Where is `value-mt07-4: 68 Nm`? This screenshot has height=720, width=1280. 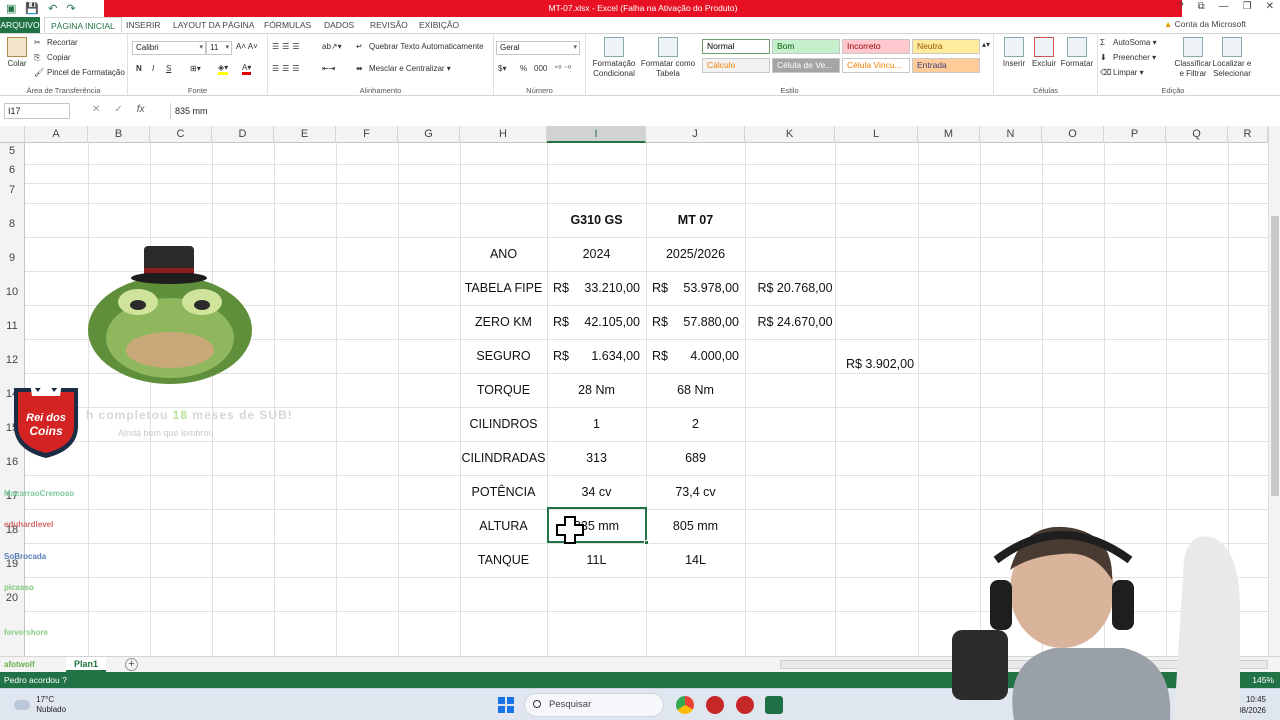 value-mt07-4: 68 Nm is located at coordinates (695, 390).